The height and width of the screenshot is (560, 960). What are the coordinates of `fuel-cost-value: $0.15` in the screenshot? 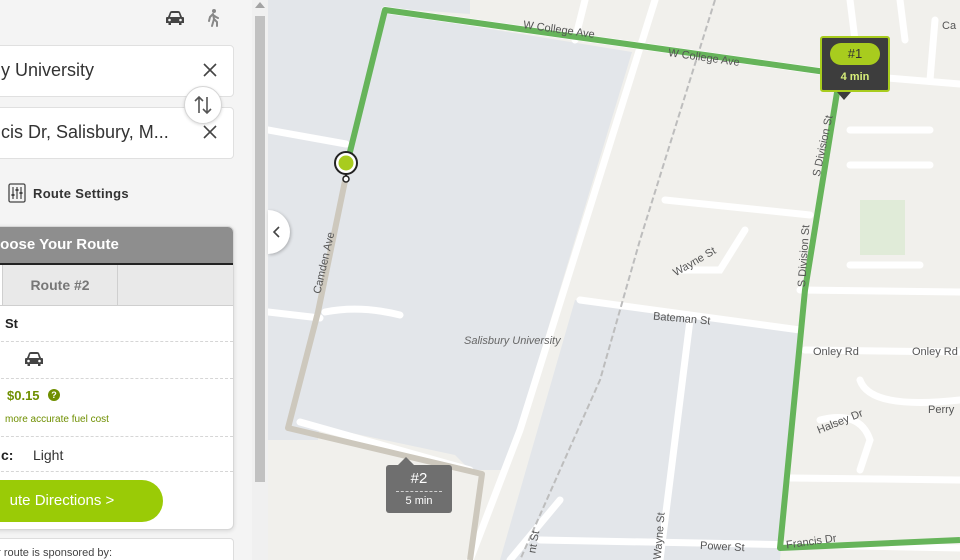 It's located at (23, 395).